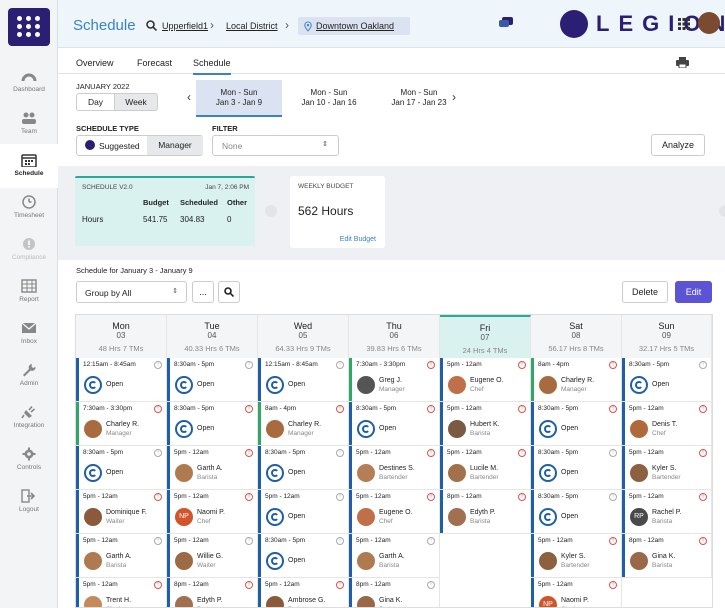 The image size is (725, 608). What do you see at coordinates (151, 25) in the screenshot?
I see `search-icon` at bounding box center [151, 25].